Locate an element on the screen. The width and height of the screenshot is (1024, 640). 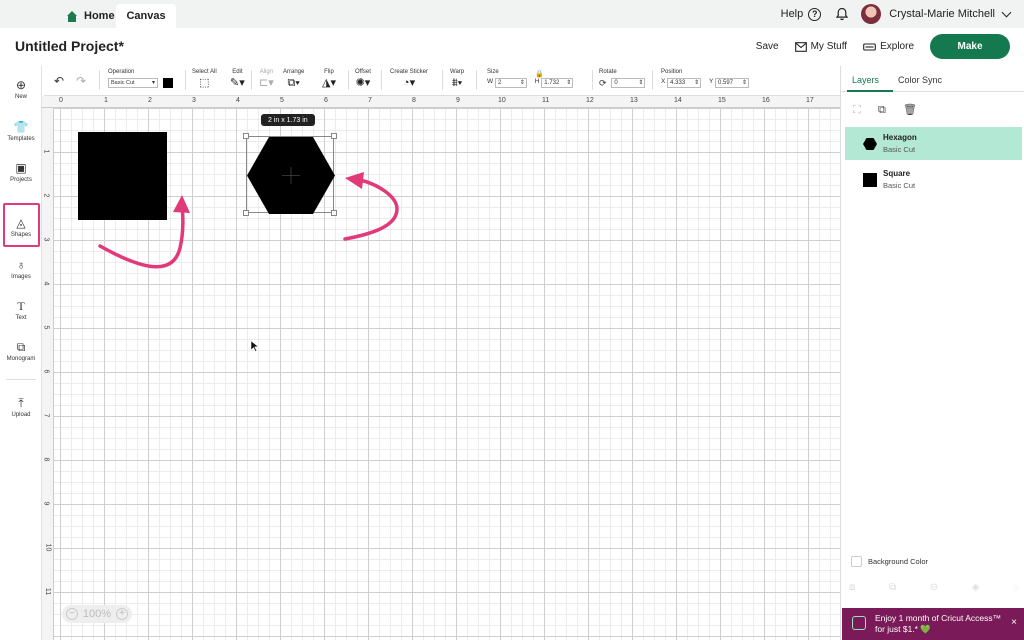
my-stuff-button: My Stuff is located at coordinates (820, 46).